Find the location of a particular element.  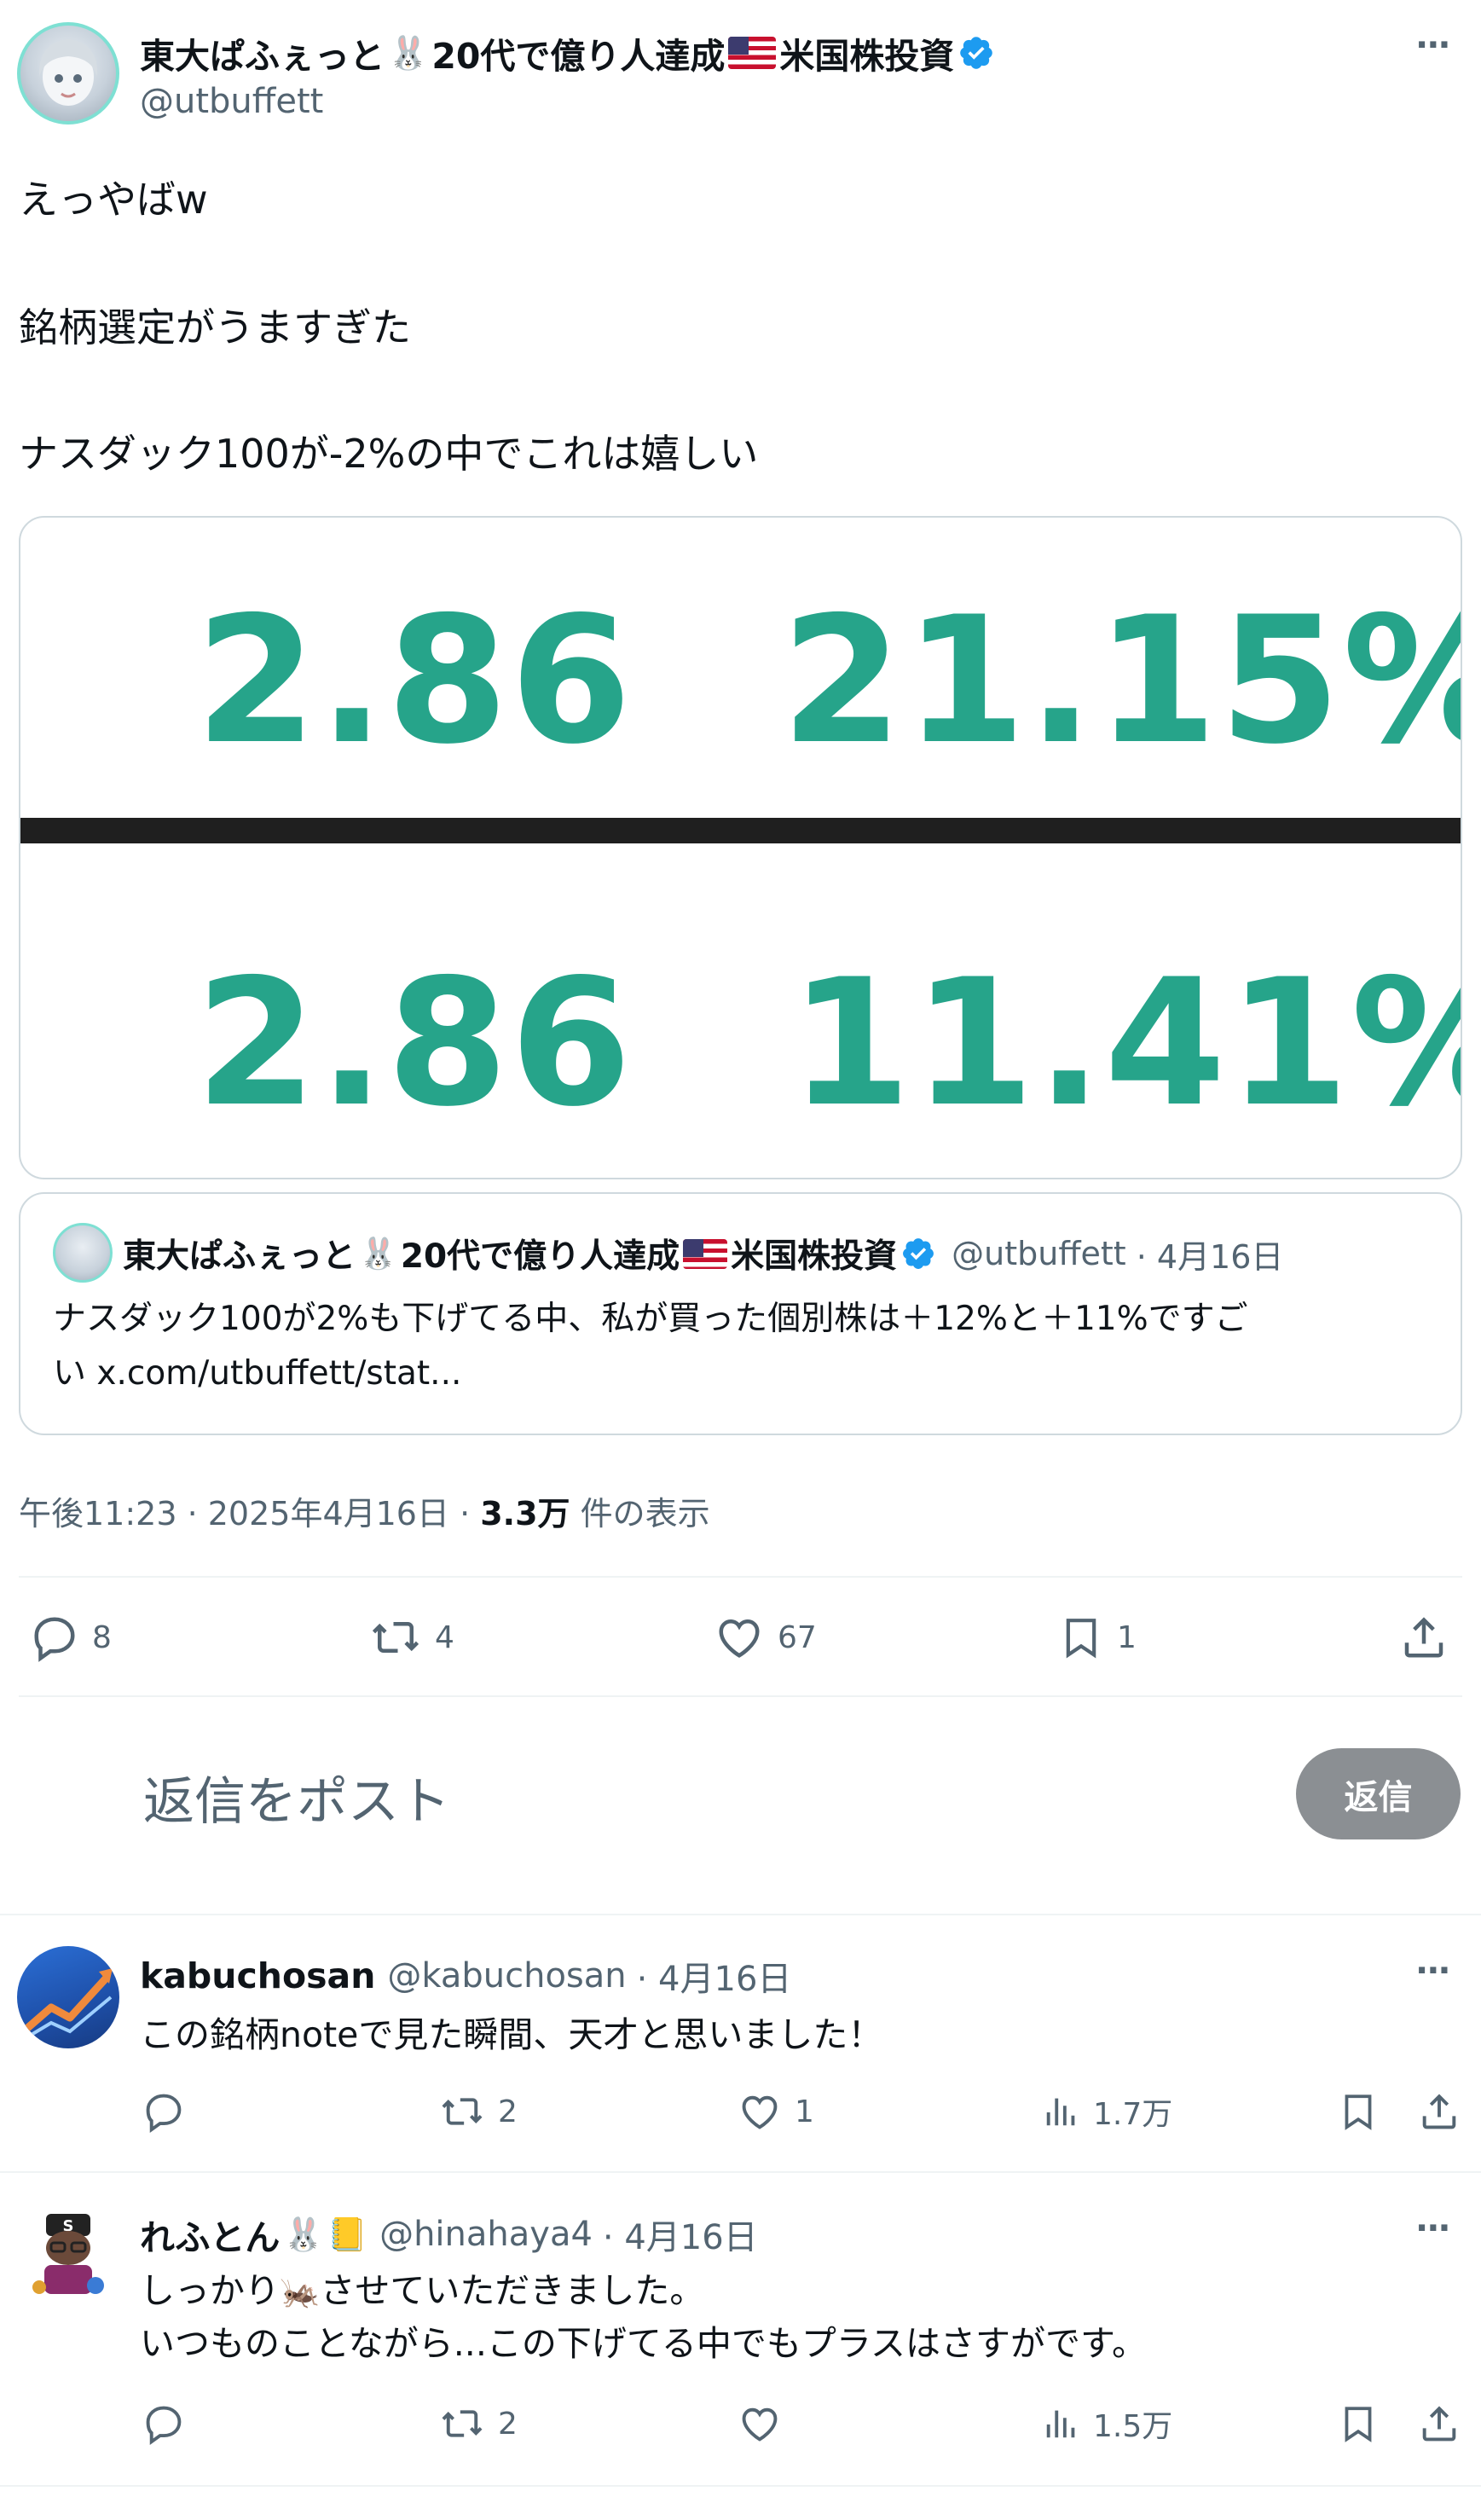

post-timestamp: 午後11:23 · 2025年4月16日 · 3.3万 件の表示 is located at coordinates (364, 1511).